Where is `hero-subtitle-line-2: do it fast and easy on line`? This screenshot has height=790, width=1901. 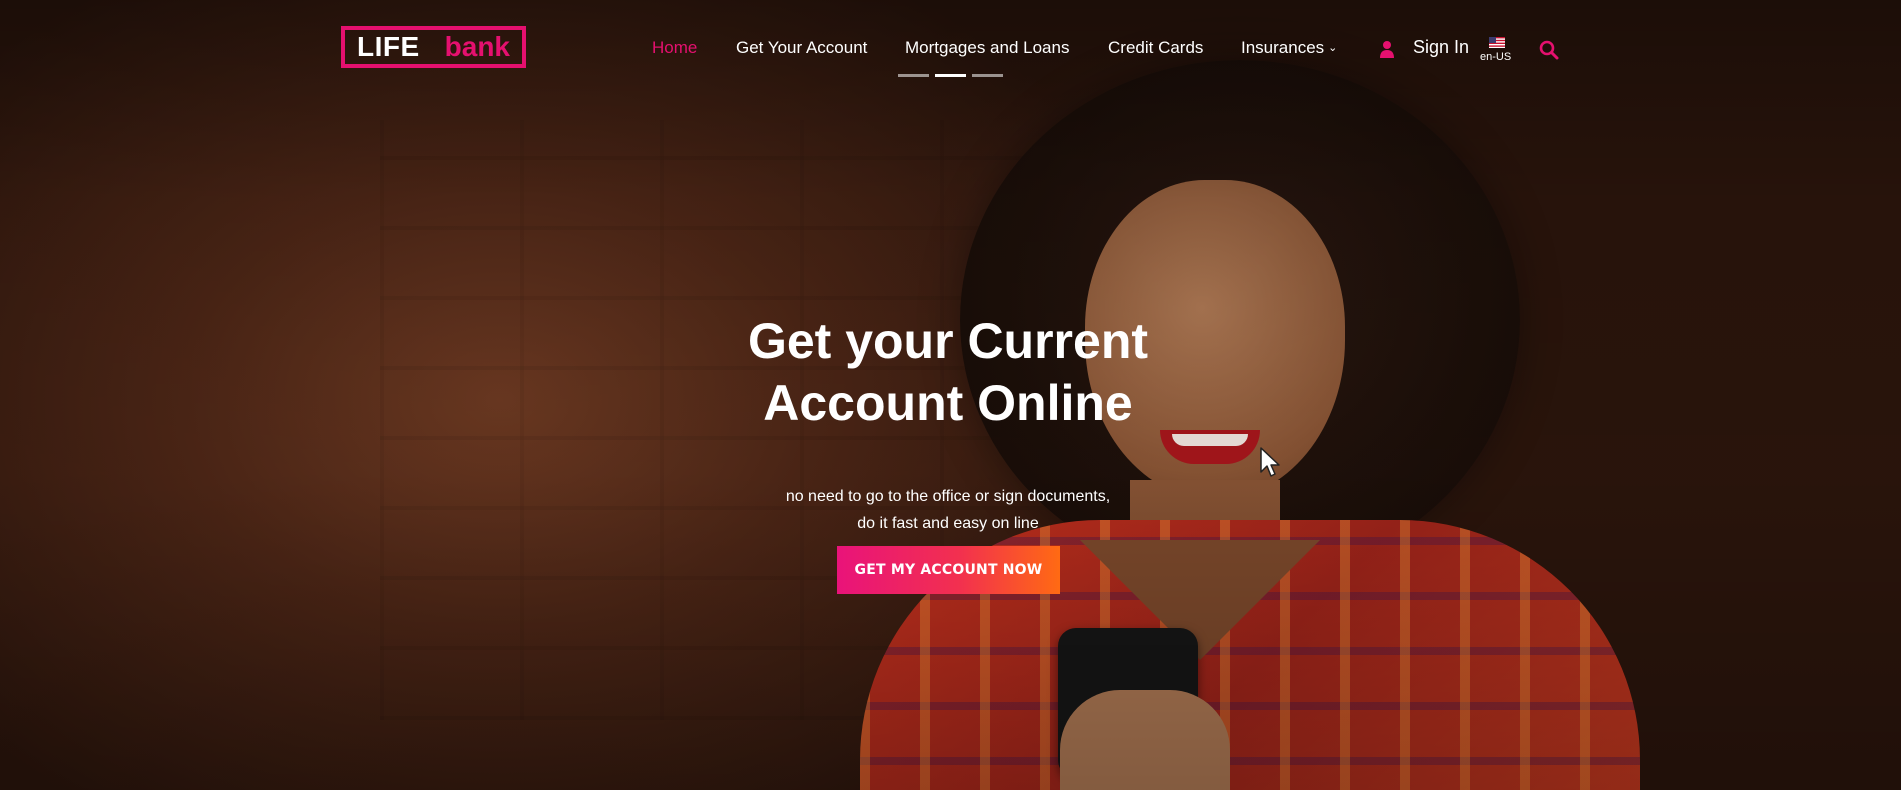
hero-subtitle-line-2: do it fast and easy on line is located at coordinates (948, 523).